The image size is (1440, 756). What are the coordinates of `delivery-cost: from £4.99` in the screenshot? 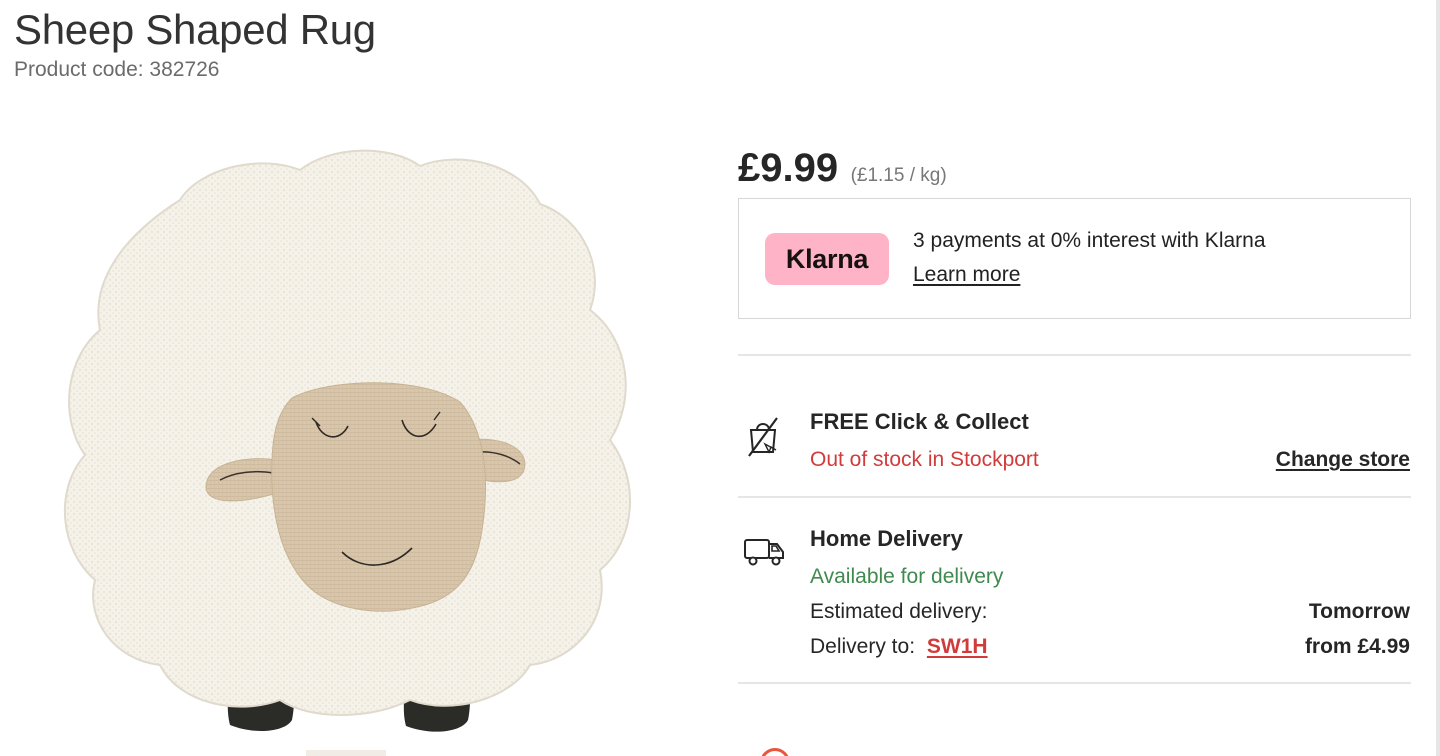 It's located at (1357, 646).